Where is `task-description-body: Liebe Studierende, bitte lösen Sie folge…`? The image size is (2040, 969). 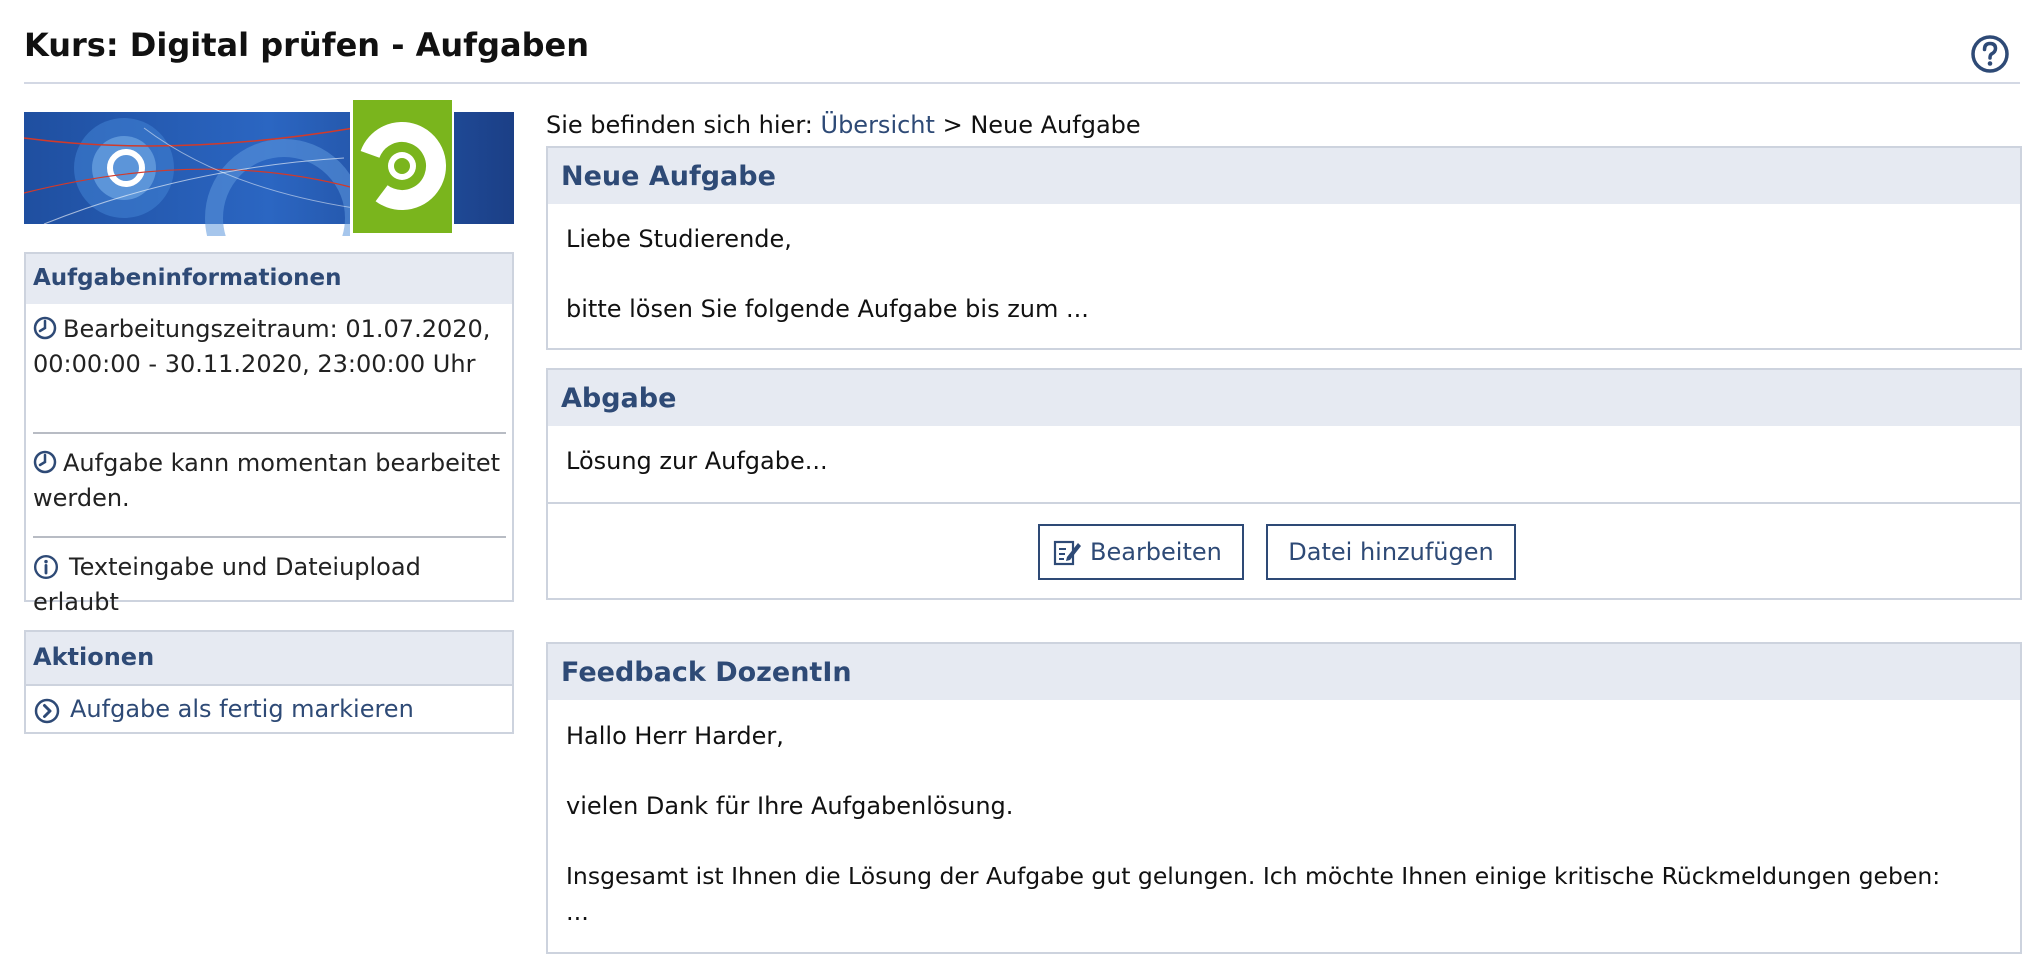 task-description-body: Liebe Studierende, bitte lösen Sie folge… is located at coordinates (1284, 264).